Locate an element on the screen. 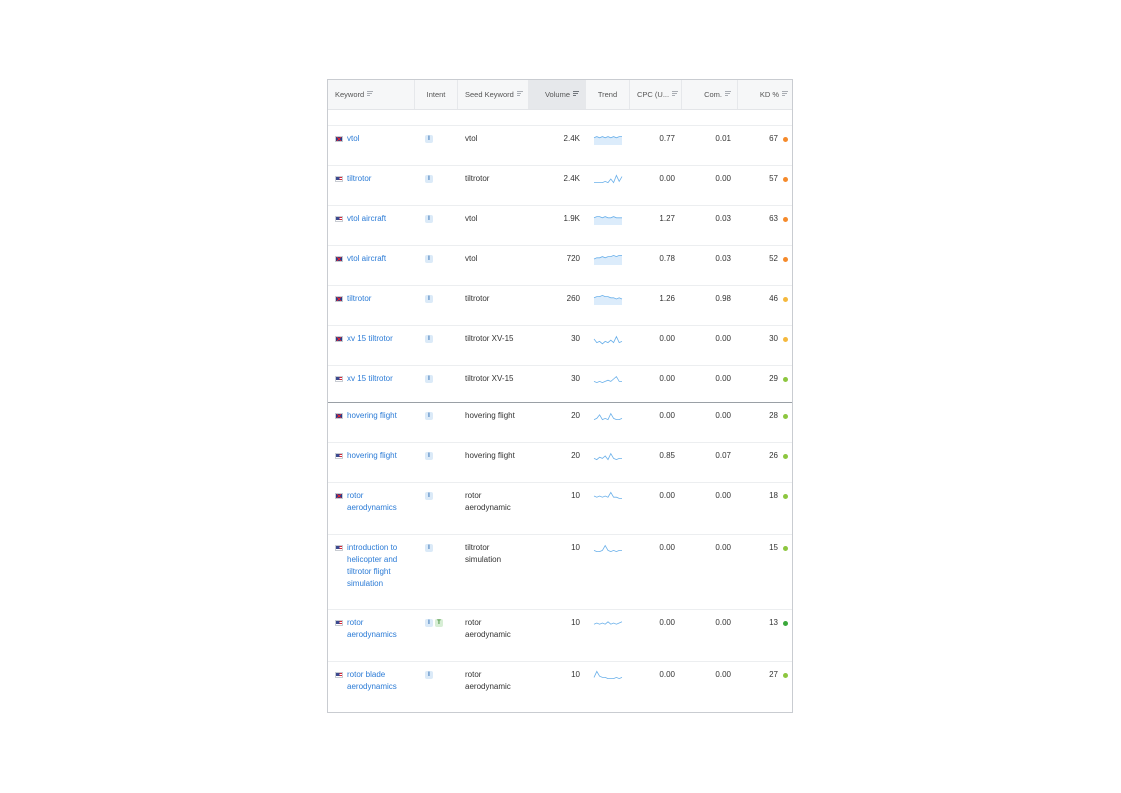  column-header-trend-label: Trend is located at coordinates (607, 94).